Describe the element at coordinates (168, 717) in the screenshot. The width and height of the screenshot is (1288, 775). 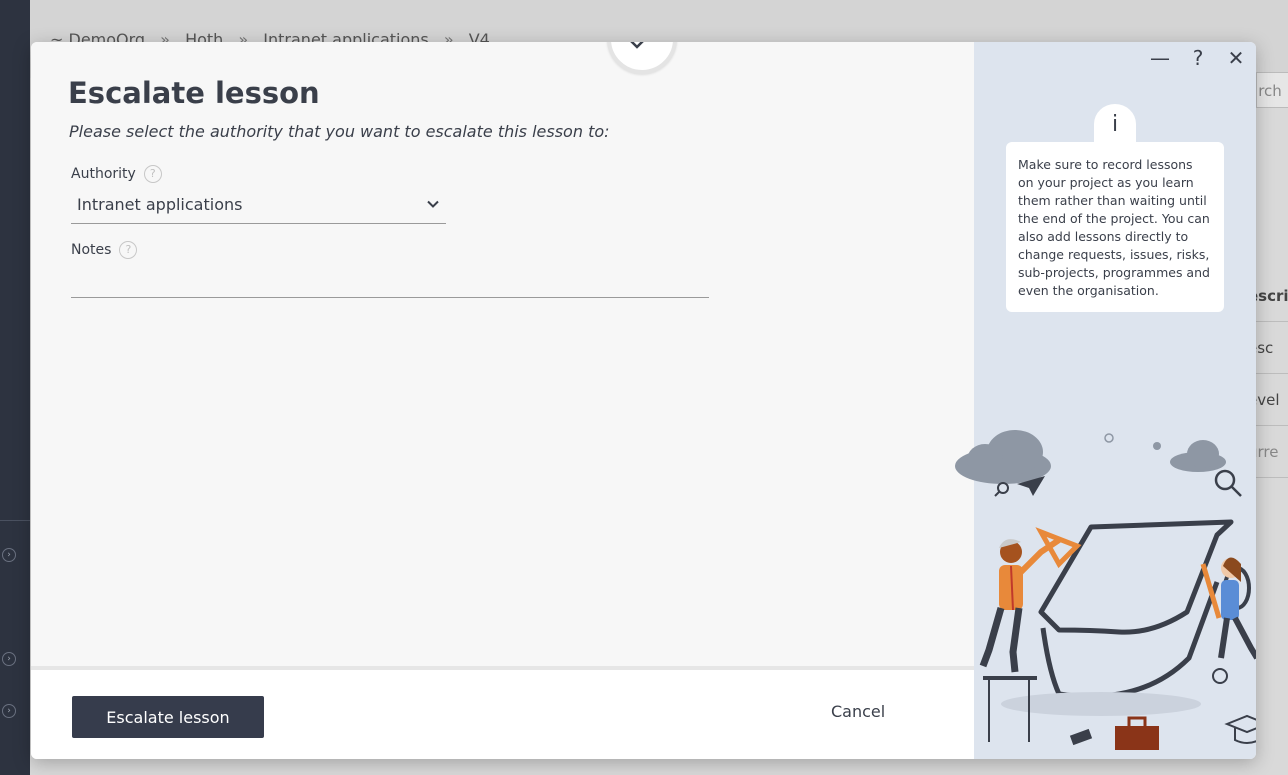
I see `escalate-lesson-button: Escalate lesson` at that location.